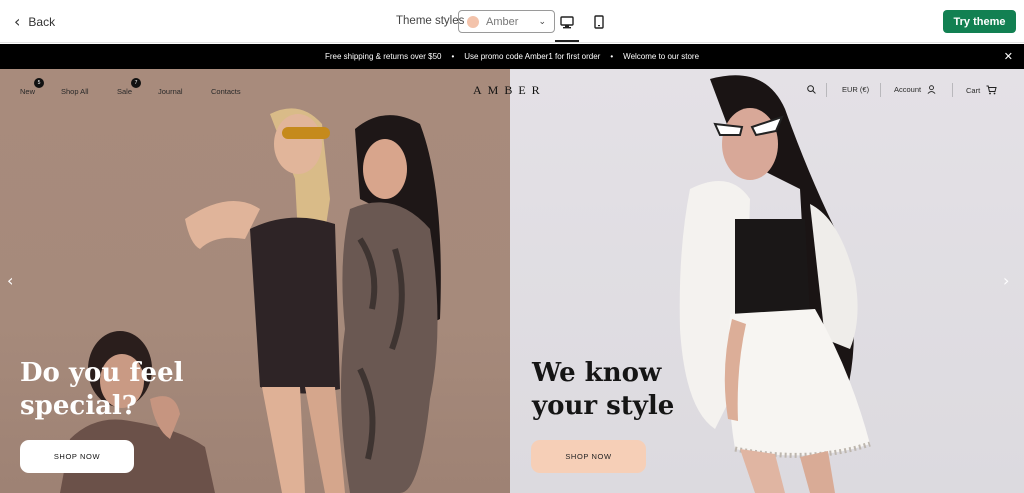 The height and width of the screenshot is (493, 1024). What do you see at coordinates (140, 390) in the screenshot?
I see `hero-left-headline: Do you feel special?` at bounding box center [140, 390].